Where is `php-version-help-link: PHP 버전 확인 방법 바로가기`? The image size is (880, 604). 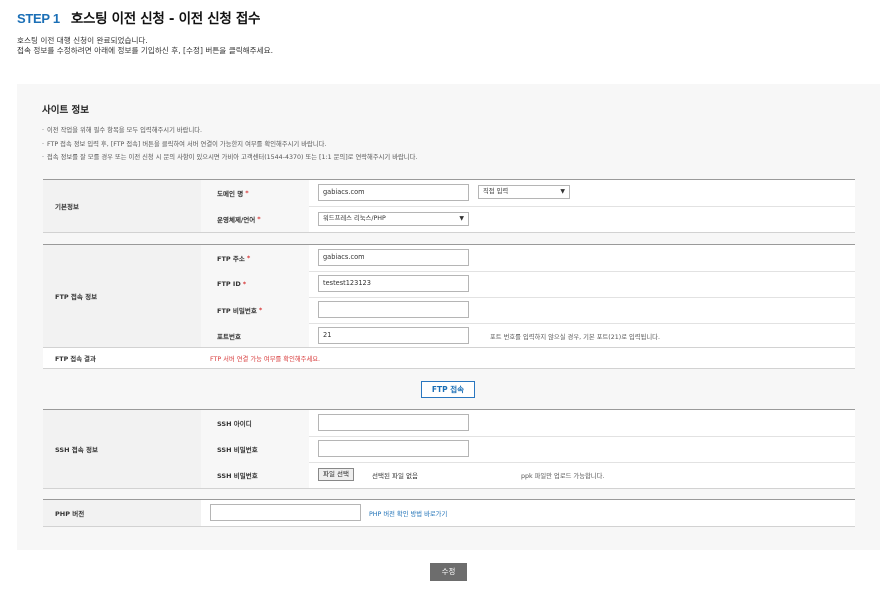 php-version-help-link: PHP 버전 확인 방법 바로가기 is located at coordinates (408, 513).